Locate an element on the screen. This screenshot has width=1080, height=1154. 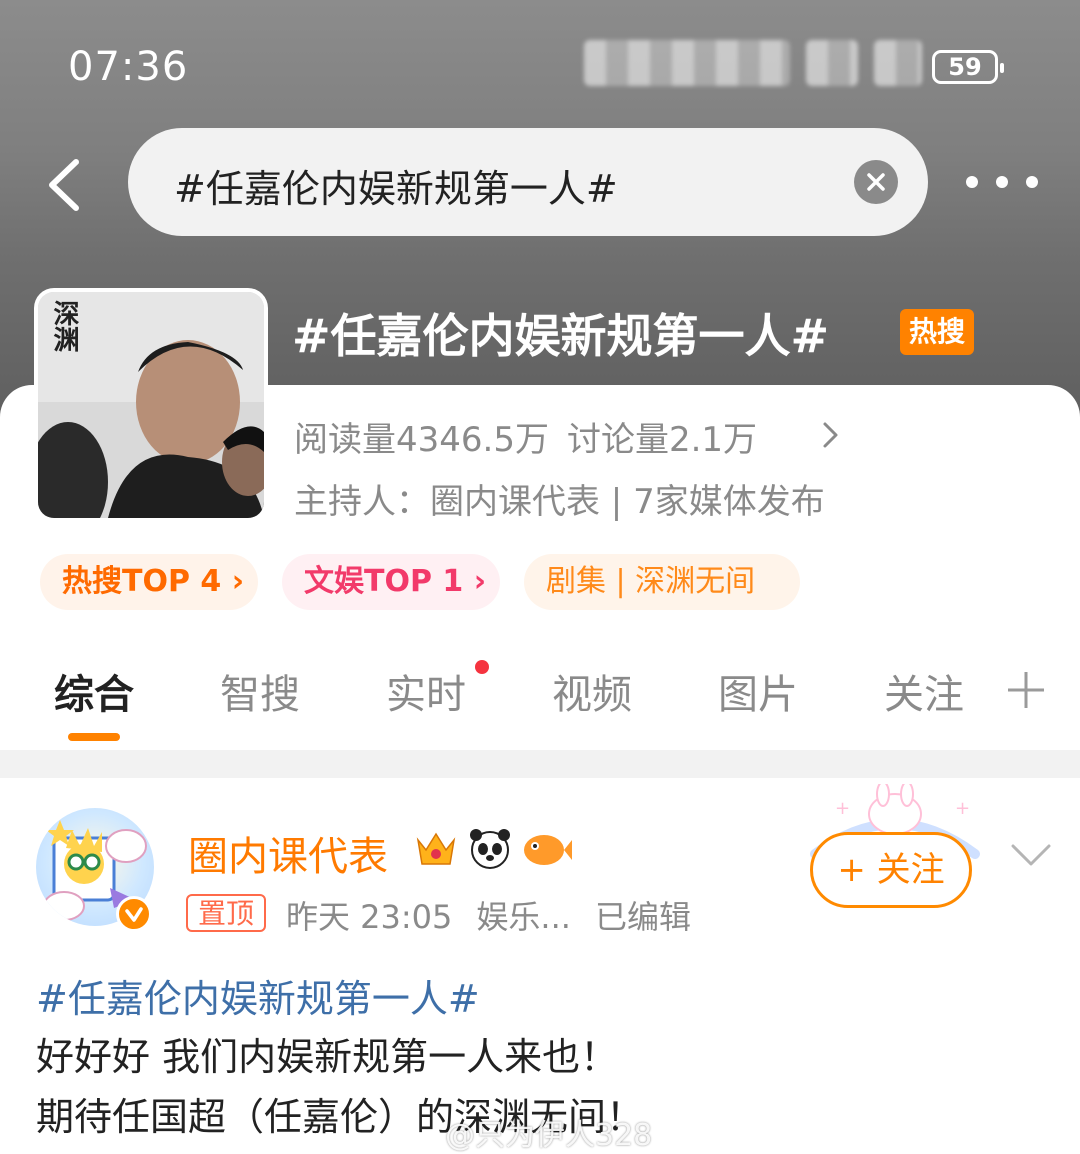
post-meta: 昨天 23:05 娱乐... 已编辑 is located at coordinates (500, 915).